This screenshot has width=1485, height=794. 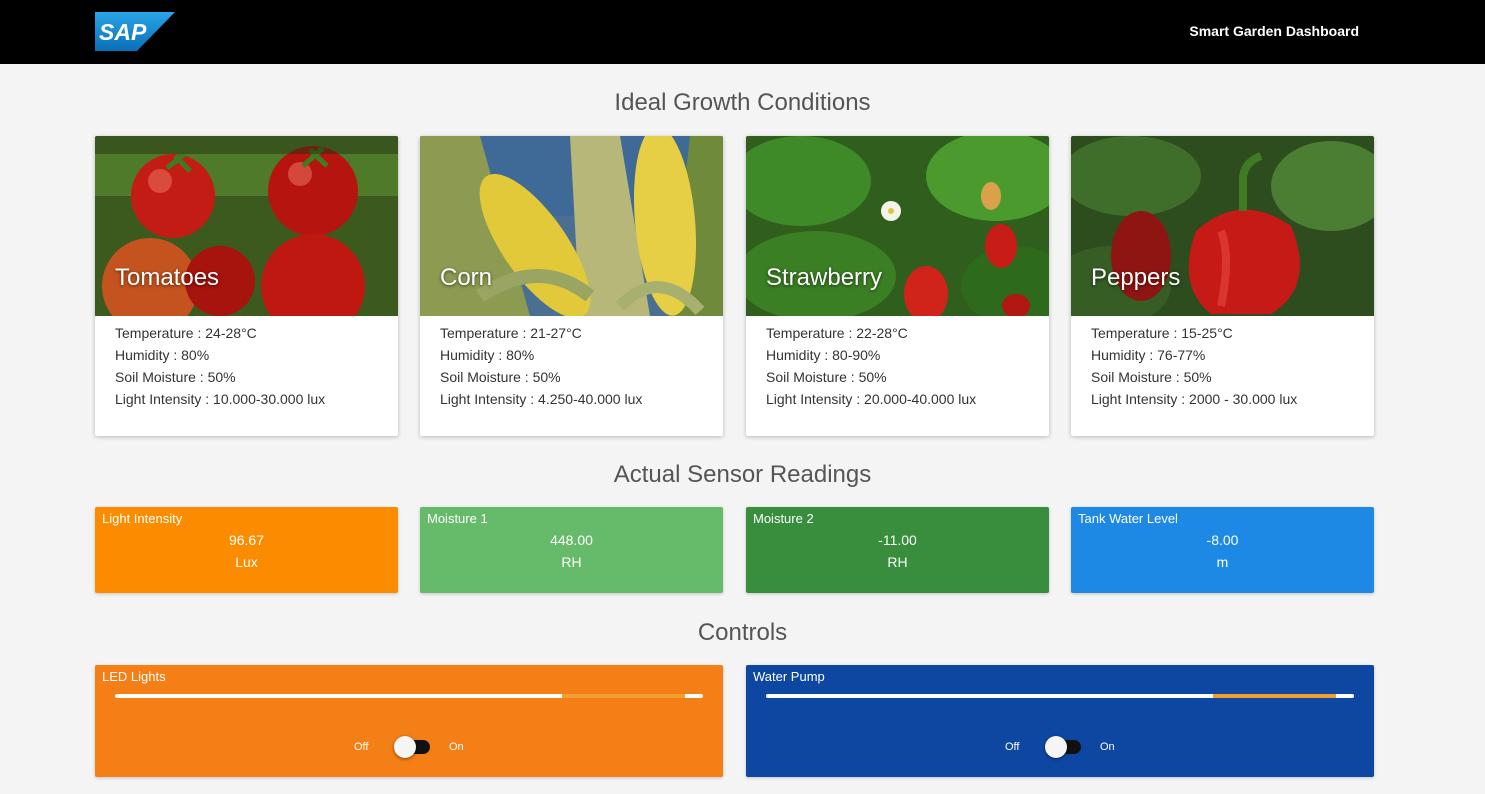 What do you see at coordinates (783, 518) in the screenshot?
I see `sensor-label: Moisture 2` at bounding box center [783, 518].